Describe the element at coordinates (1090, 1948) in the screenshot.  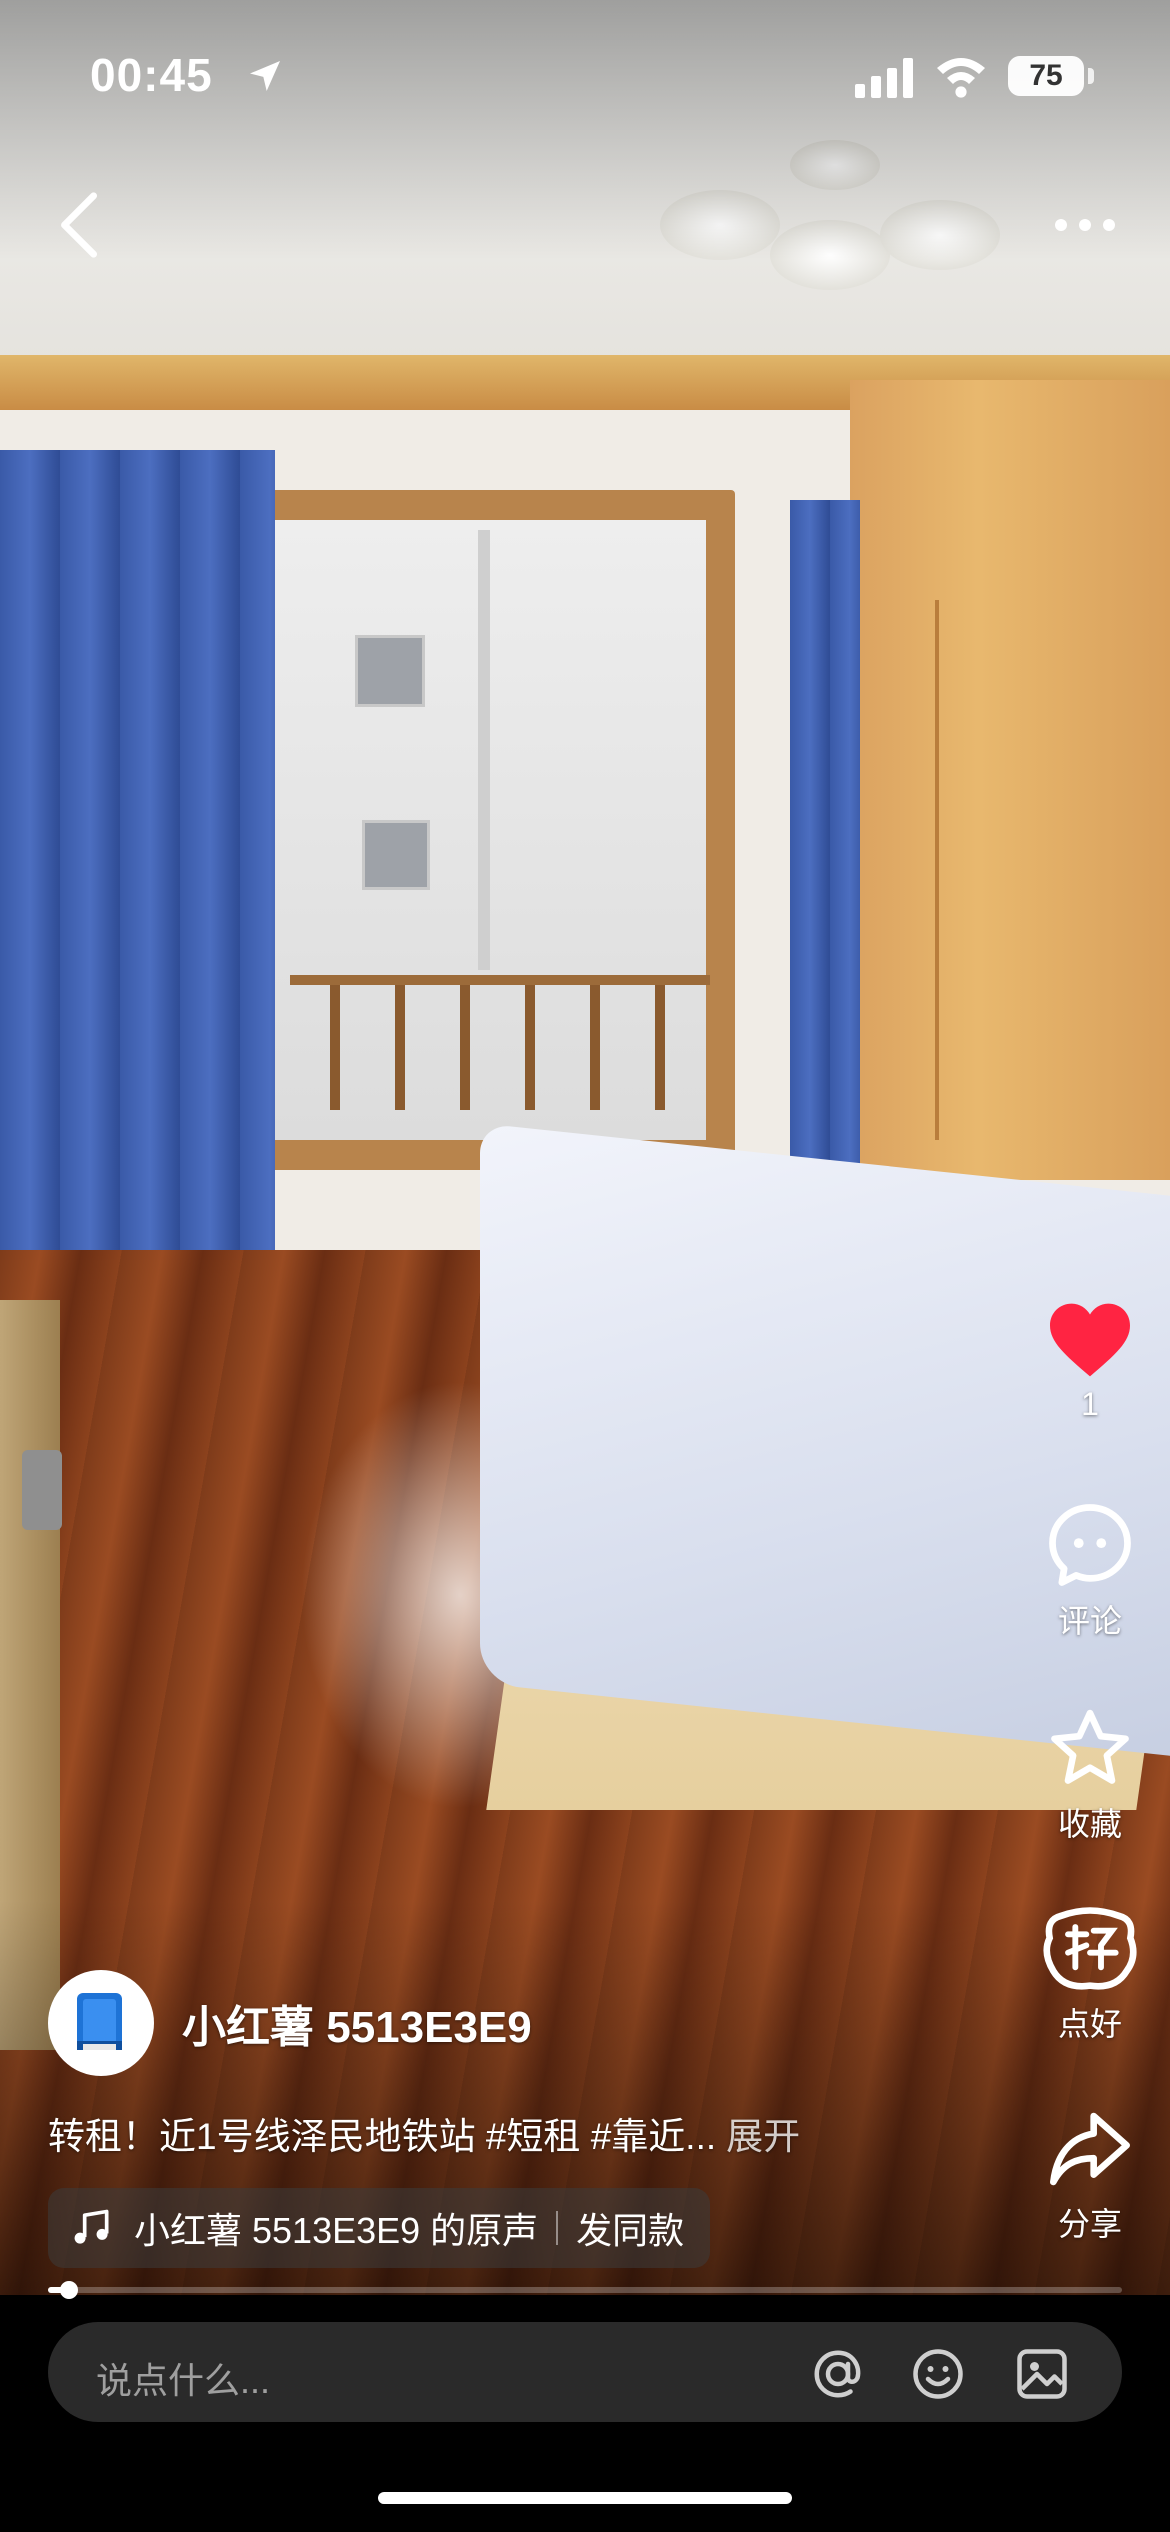
I see `hao-badge-icon` at that location.